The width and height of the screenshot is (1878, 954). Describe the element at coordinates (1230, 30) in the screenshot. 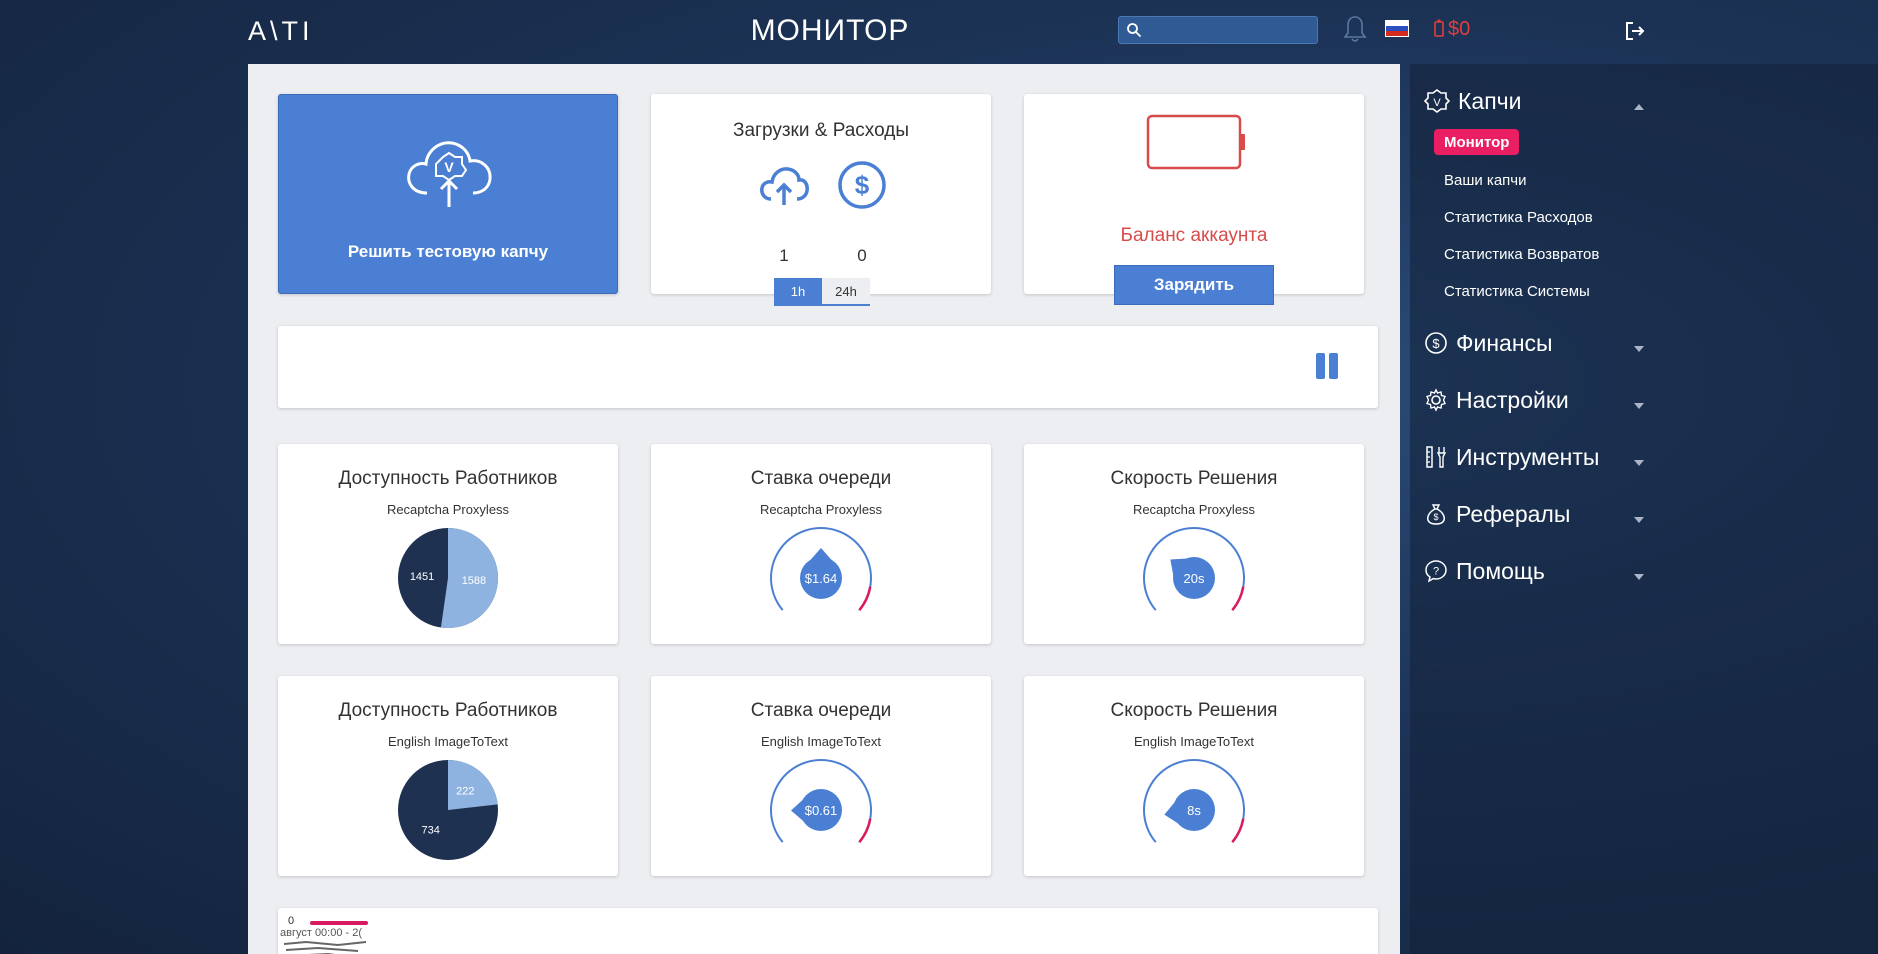

I see `search-input` at that location.